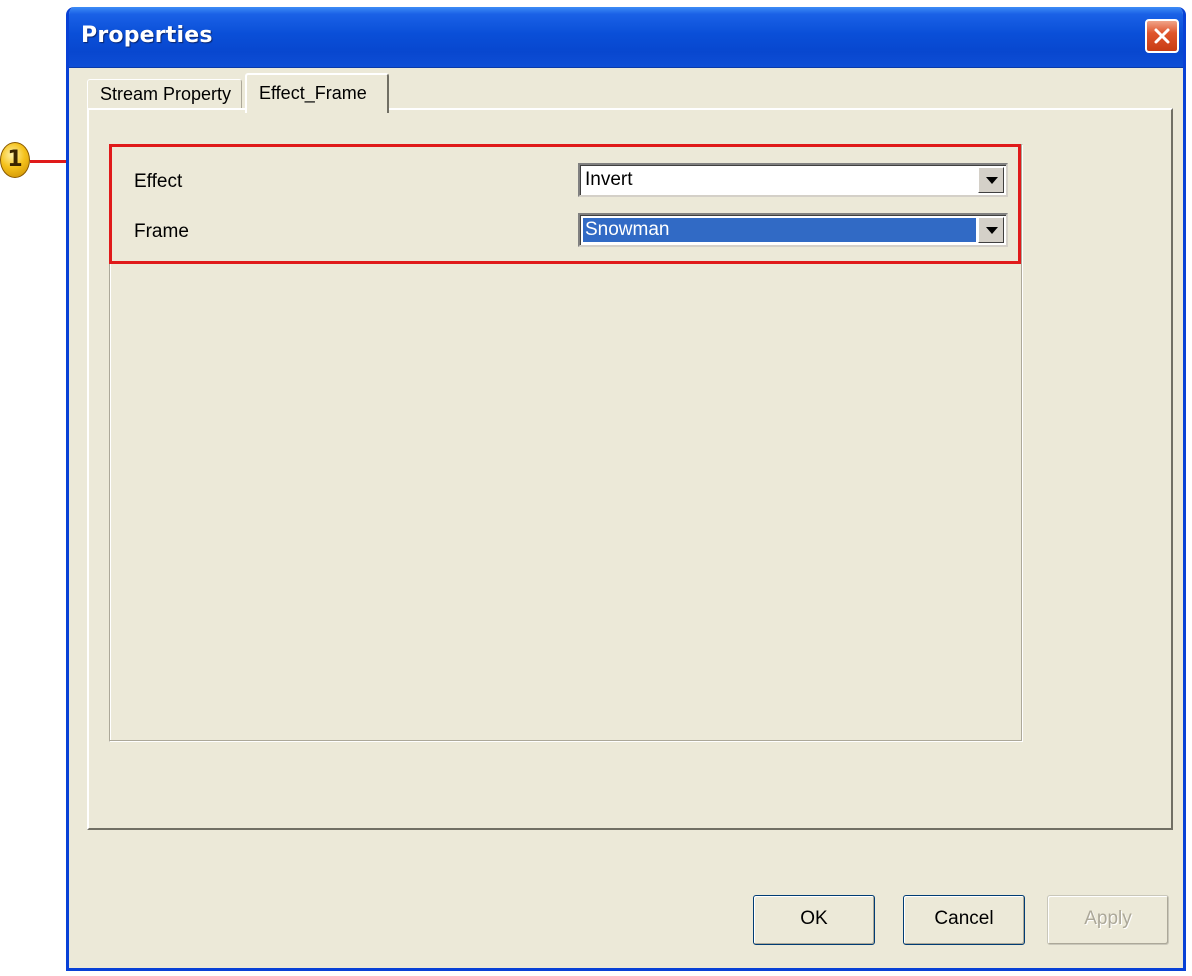 The width and height of the screenshot is (1192, 976). What do you see at coordinates (779, 230) in the screenshot?
I see `frame-value: Snowman` at bounding box center [779, 230].